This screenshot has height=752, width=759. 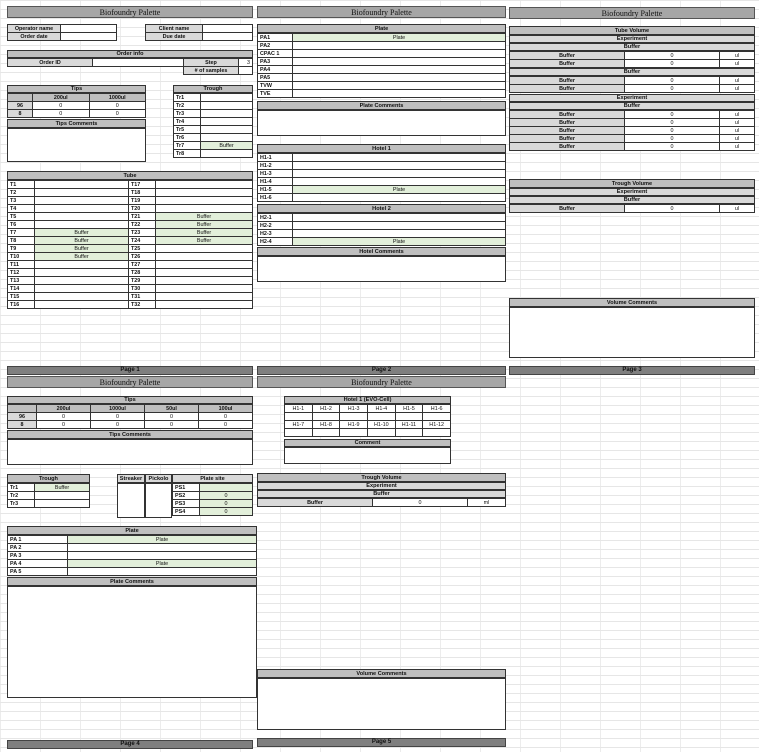 What do you see at coordinates (226, 487) in the screenshot?
I see `plate-site-value` at bounding box center [226, 487].